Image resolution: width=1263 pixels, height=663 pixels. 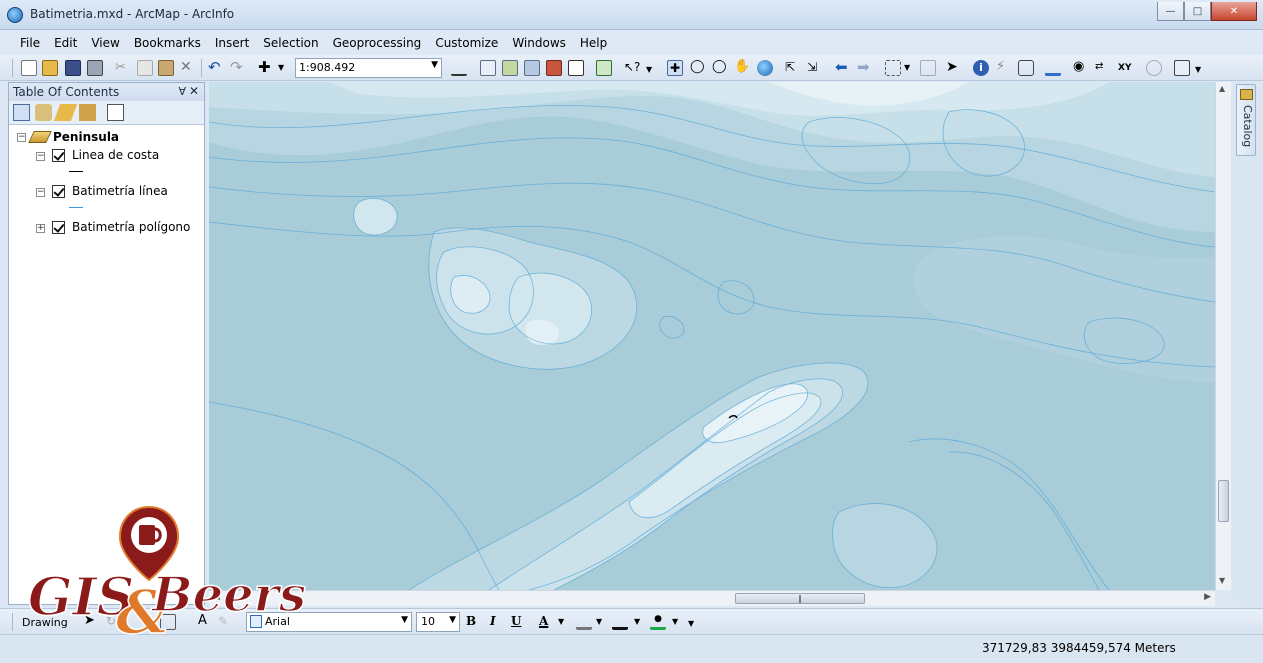 What do you see at coordinates (954, 68) in the screenshot?
I see `select-elements-arrow-icon: ➤` at bounding box center [954, 68].